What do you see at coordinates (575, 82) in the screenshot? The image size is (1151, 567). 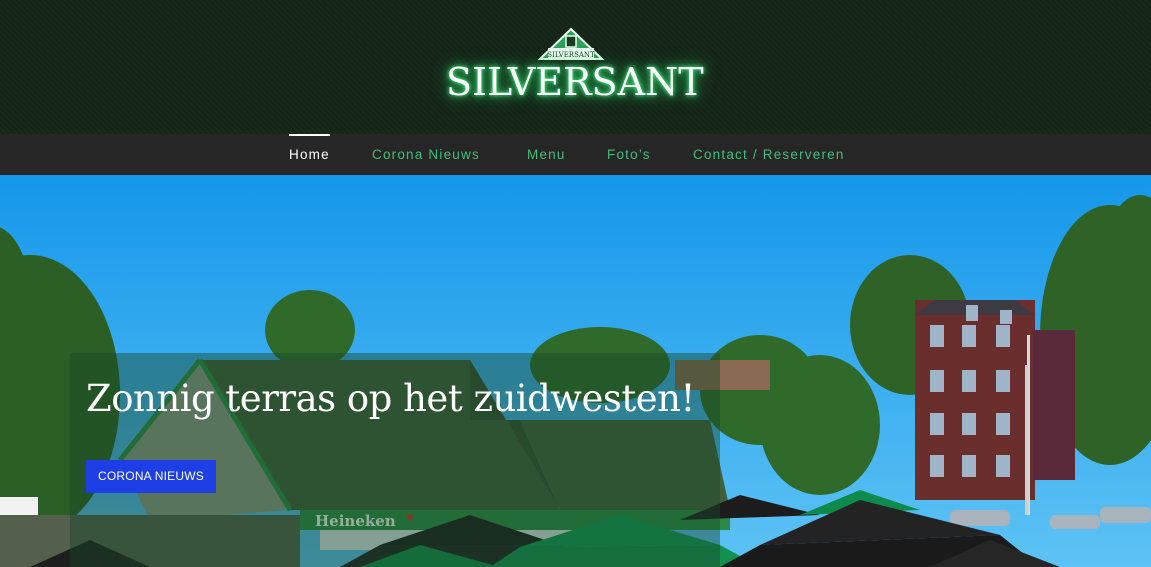 I see `logo-text: SILVERSANT` at bounding box center [575, 82].